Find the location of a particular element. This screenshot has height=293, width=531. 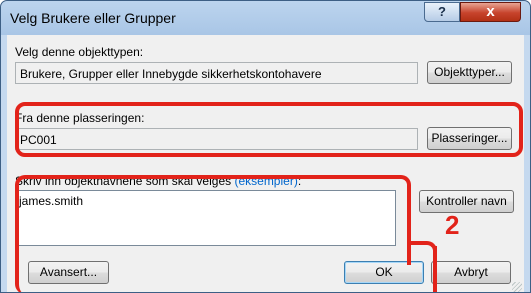

help-button: ? is located at coordinates (442, 12).